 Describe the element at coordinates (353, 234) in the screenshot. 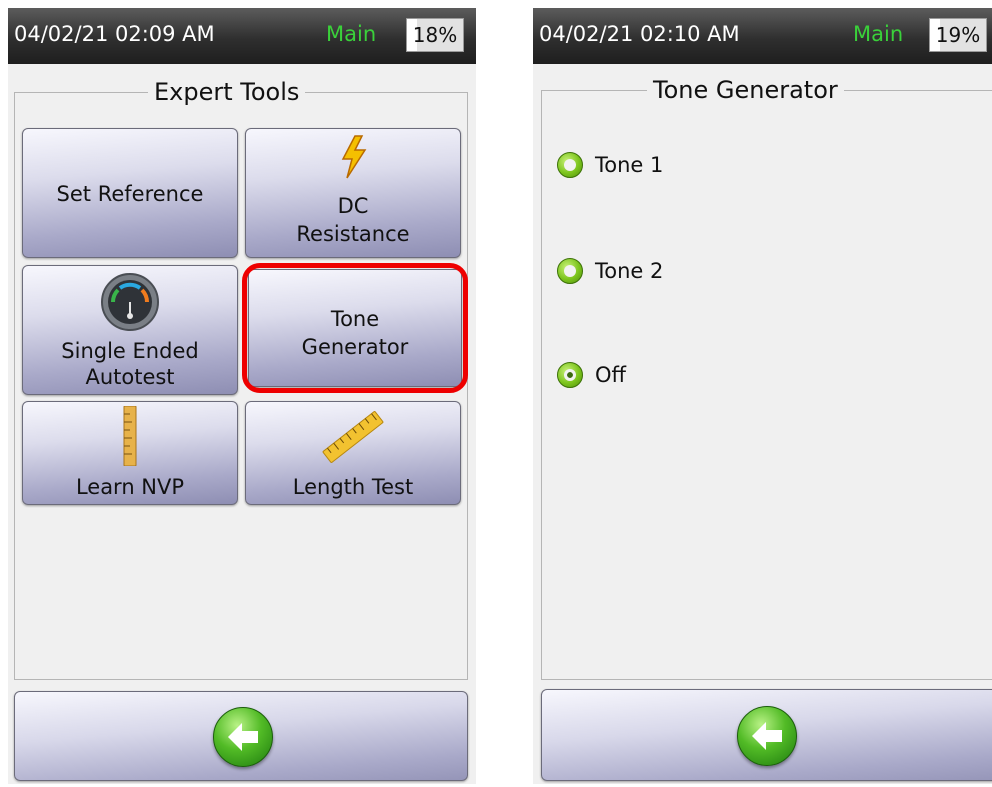

I see `dc-resistance-label-line2: Resistance` at that location.